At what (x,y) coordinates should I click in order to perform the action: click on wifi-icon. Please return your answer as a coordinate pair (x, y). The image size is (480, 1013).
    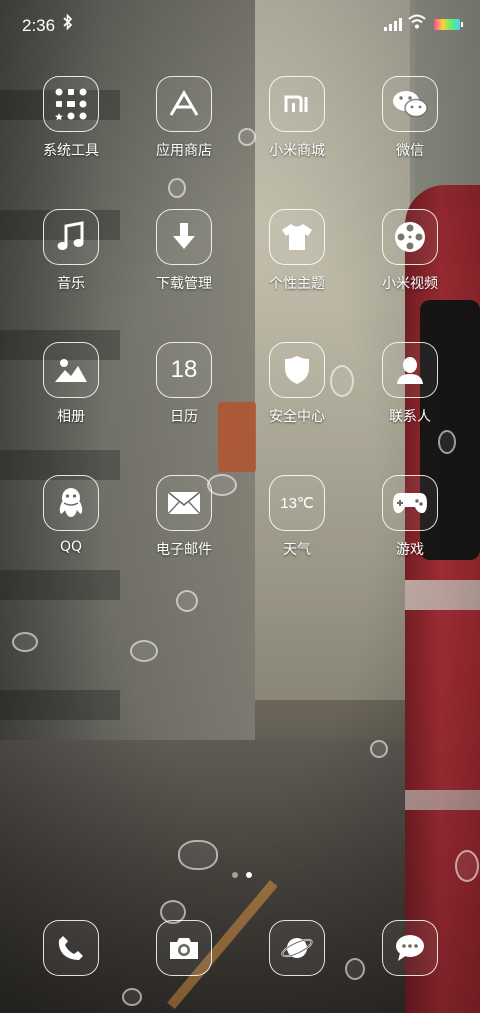
    Looking at the image, I should click on (417, 23).